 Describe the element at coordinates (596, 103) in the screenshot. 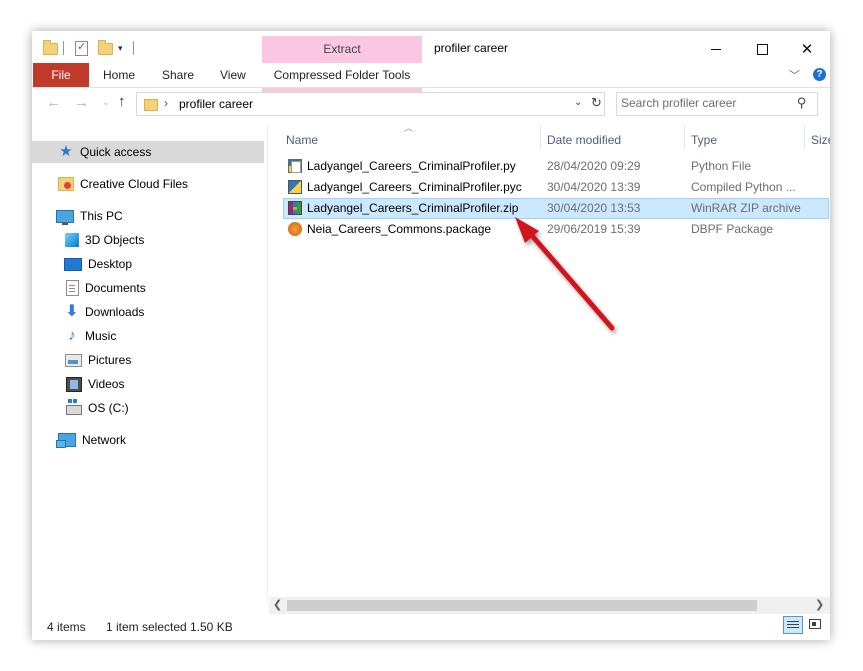

I see `refresh-icon: ↻` at that location.